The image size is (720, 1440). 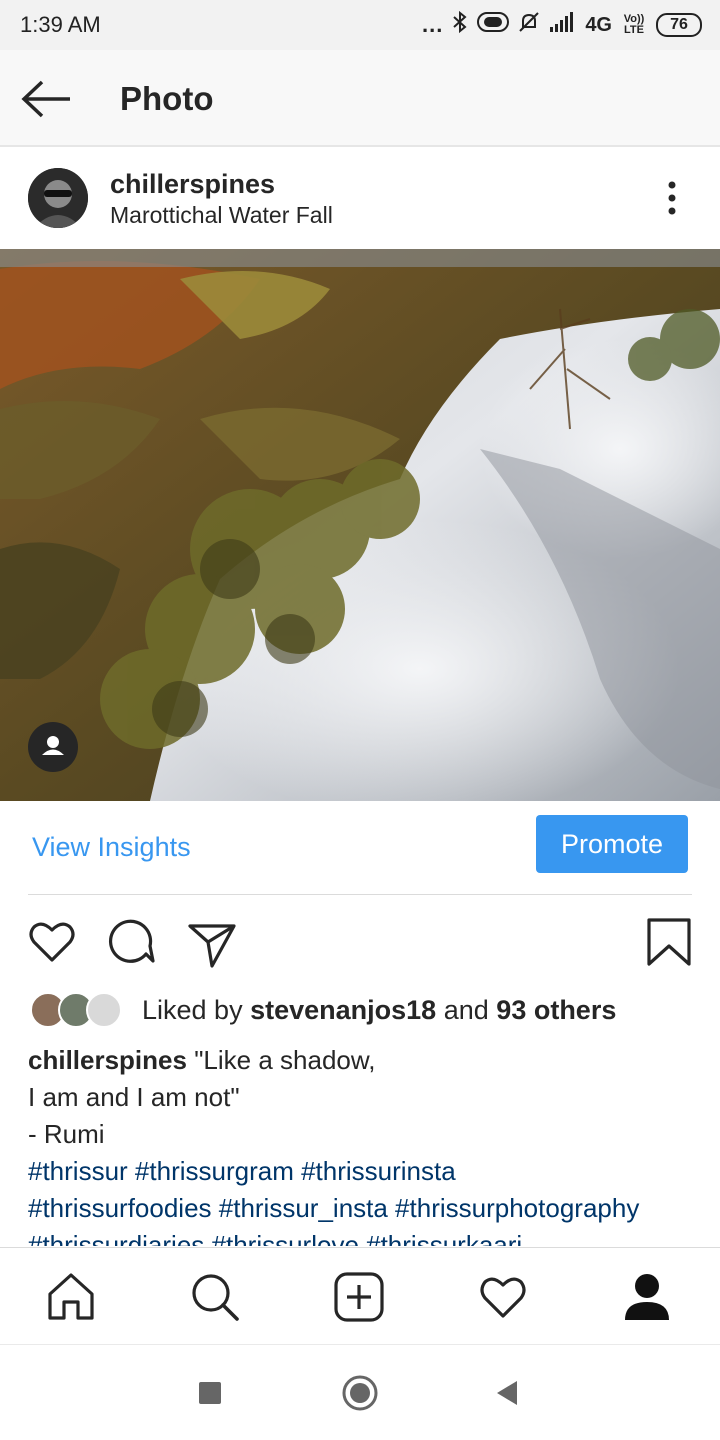 What do you see at coordinates (285, 1060) in the screenshot?
I see `caption-line1: "Like a shadow,` at bounding box center [285, 1060].